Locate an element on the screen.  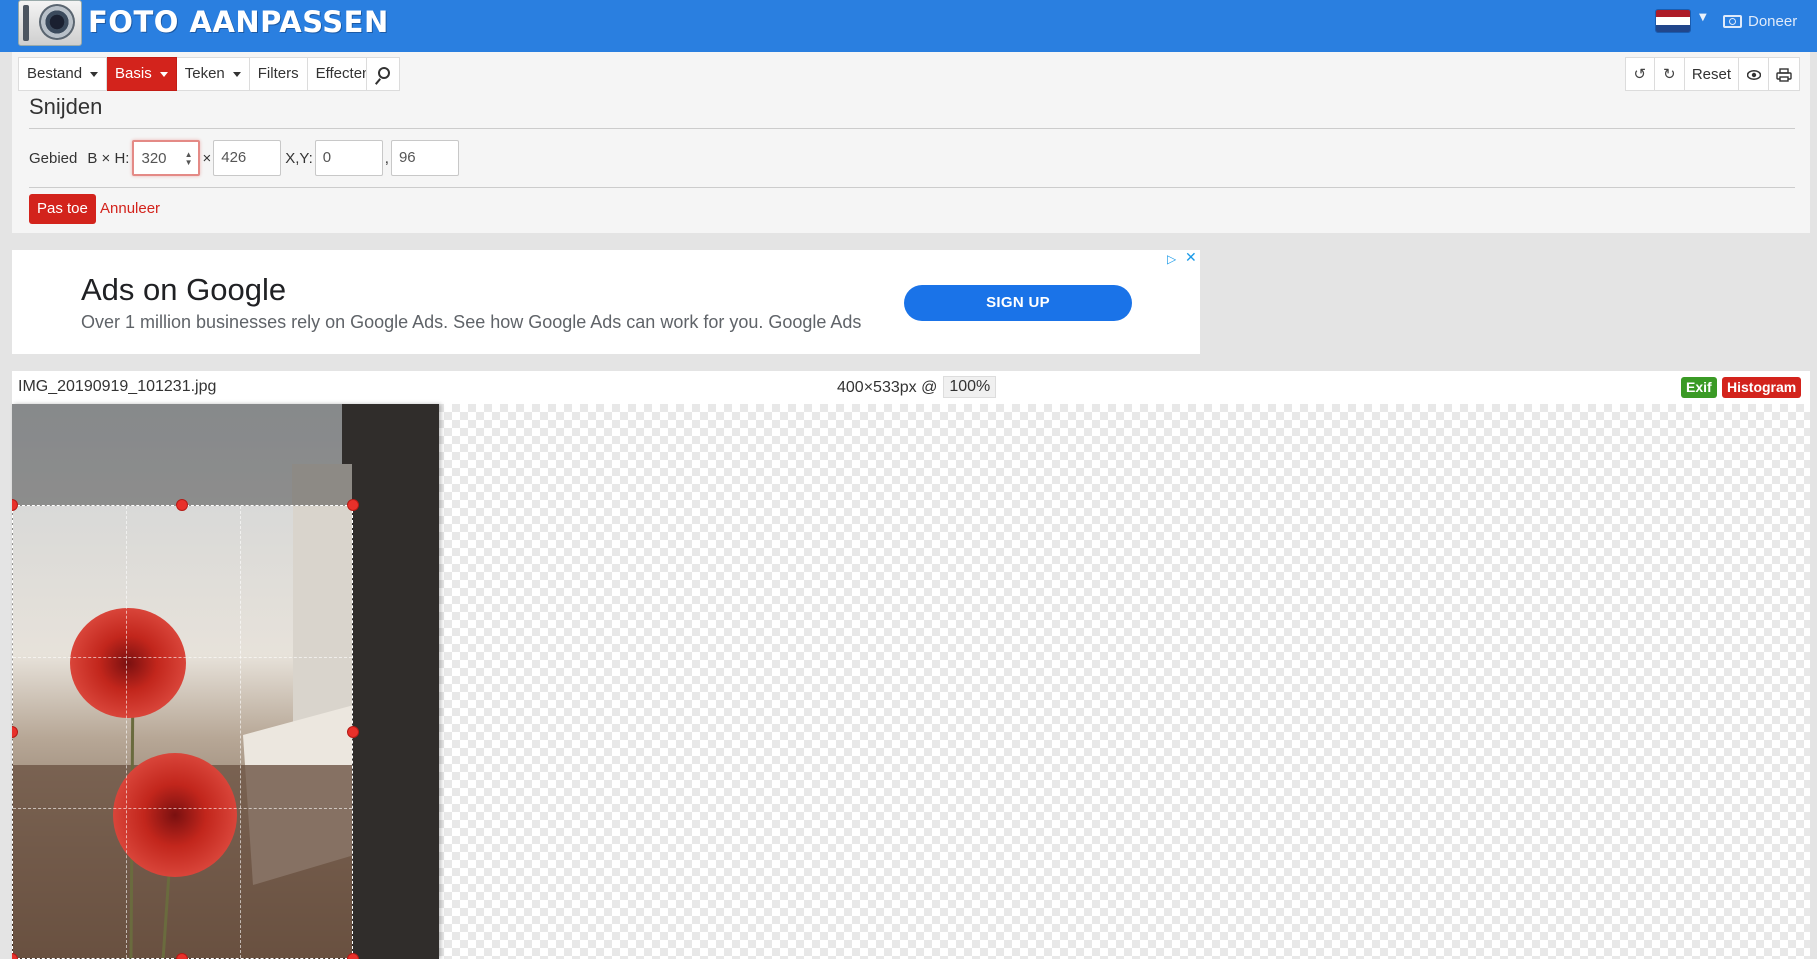
menu-filters: Filters is located at coordinates (278, 74).